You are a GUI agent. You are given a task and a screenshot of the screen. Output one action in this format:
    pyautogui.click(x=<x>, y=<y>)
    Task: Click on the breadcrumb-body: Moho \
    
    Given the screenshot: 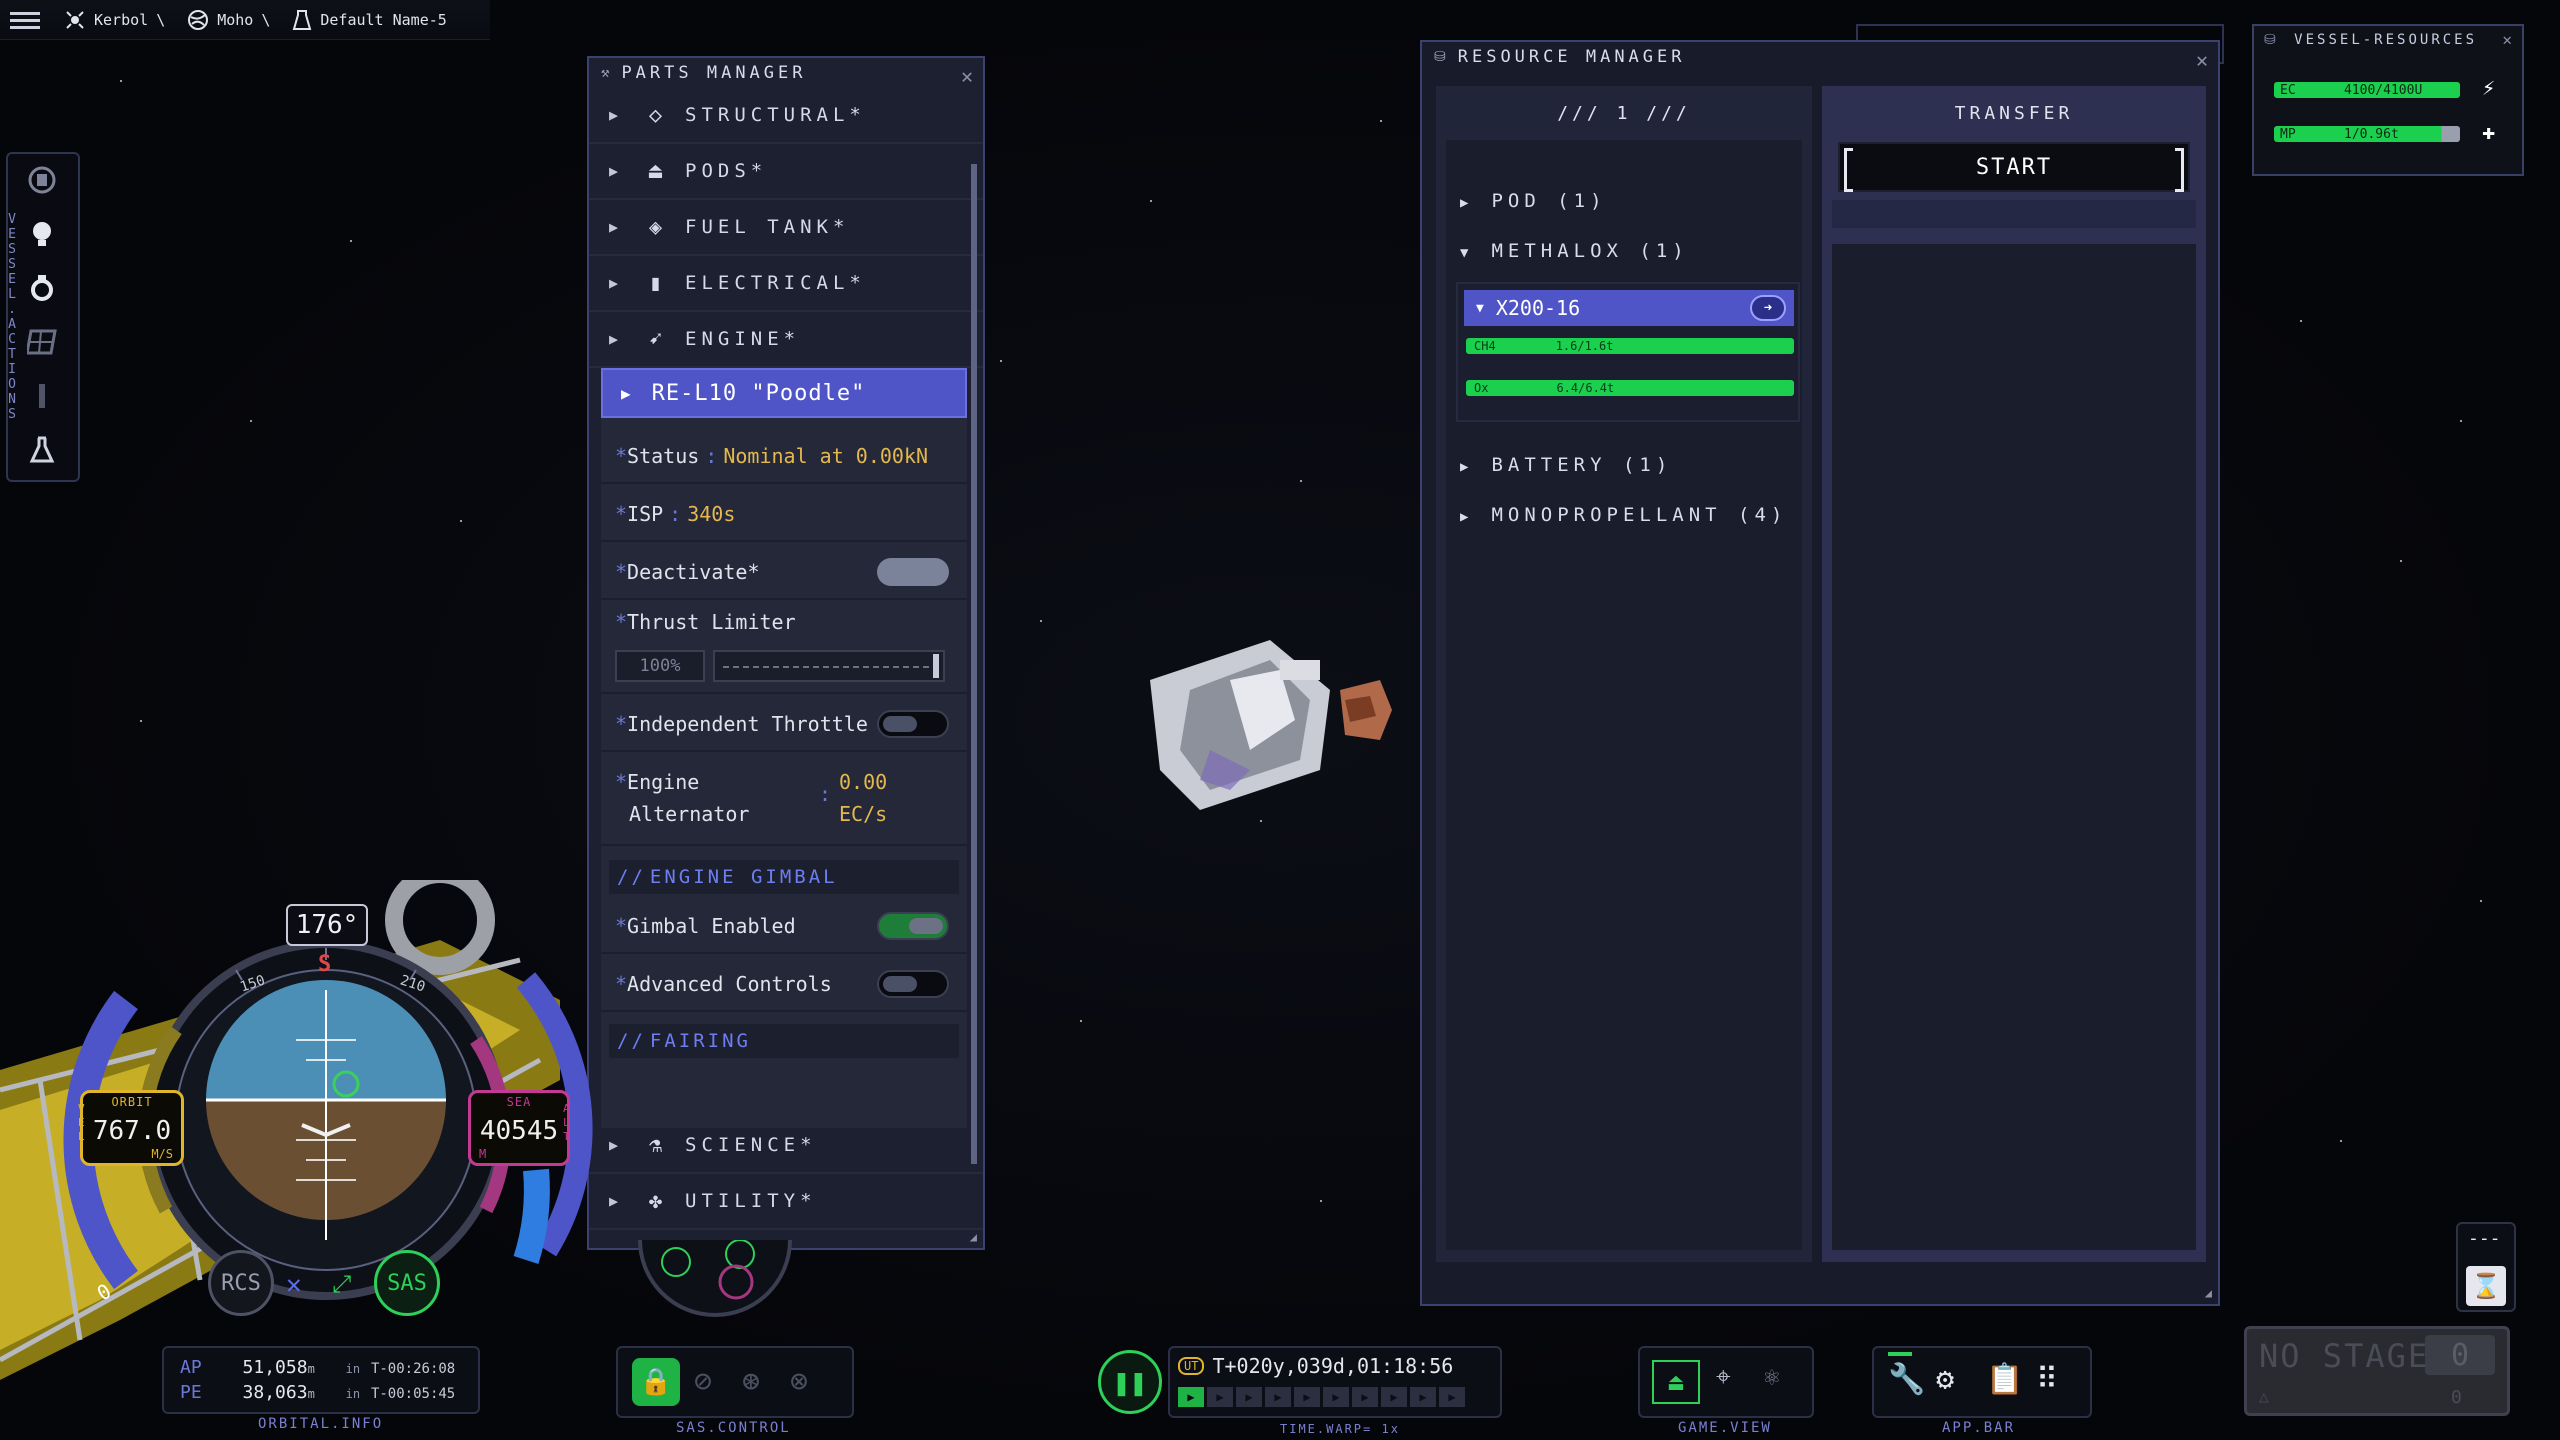 What is the action you would take?
    pyautogui.click(x=228, y=20)
    